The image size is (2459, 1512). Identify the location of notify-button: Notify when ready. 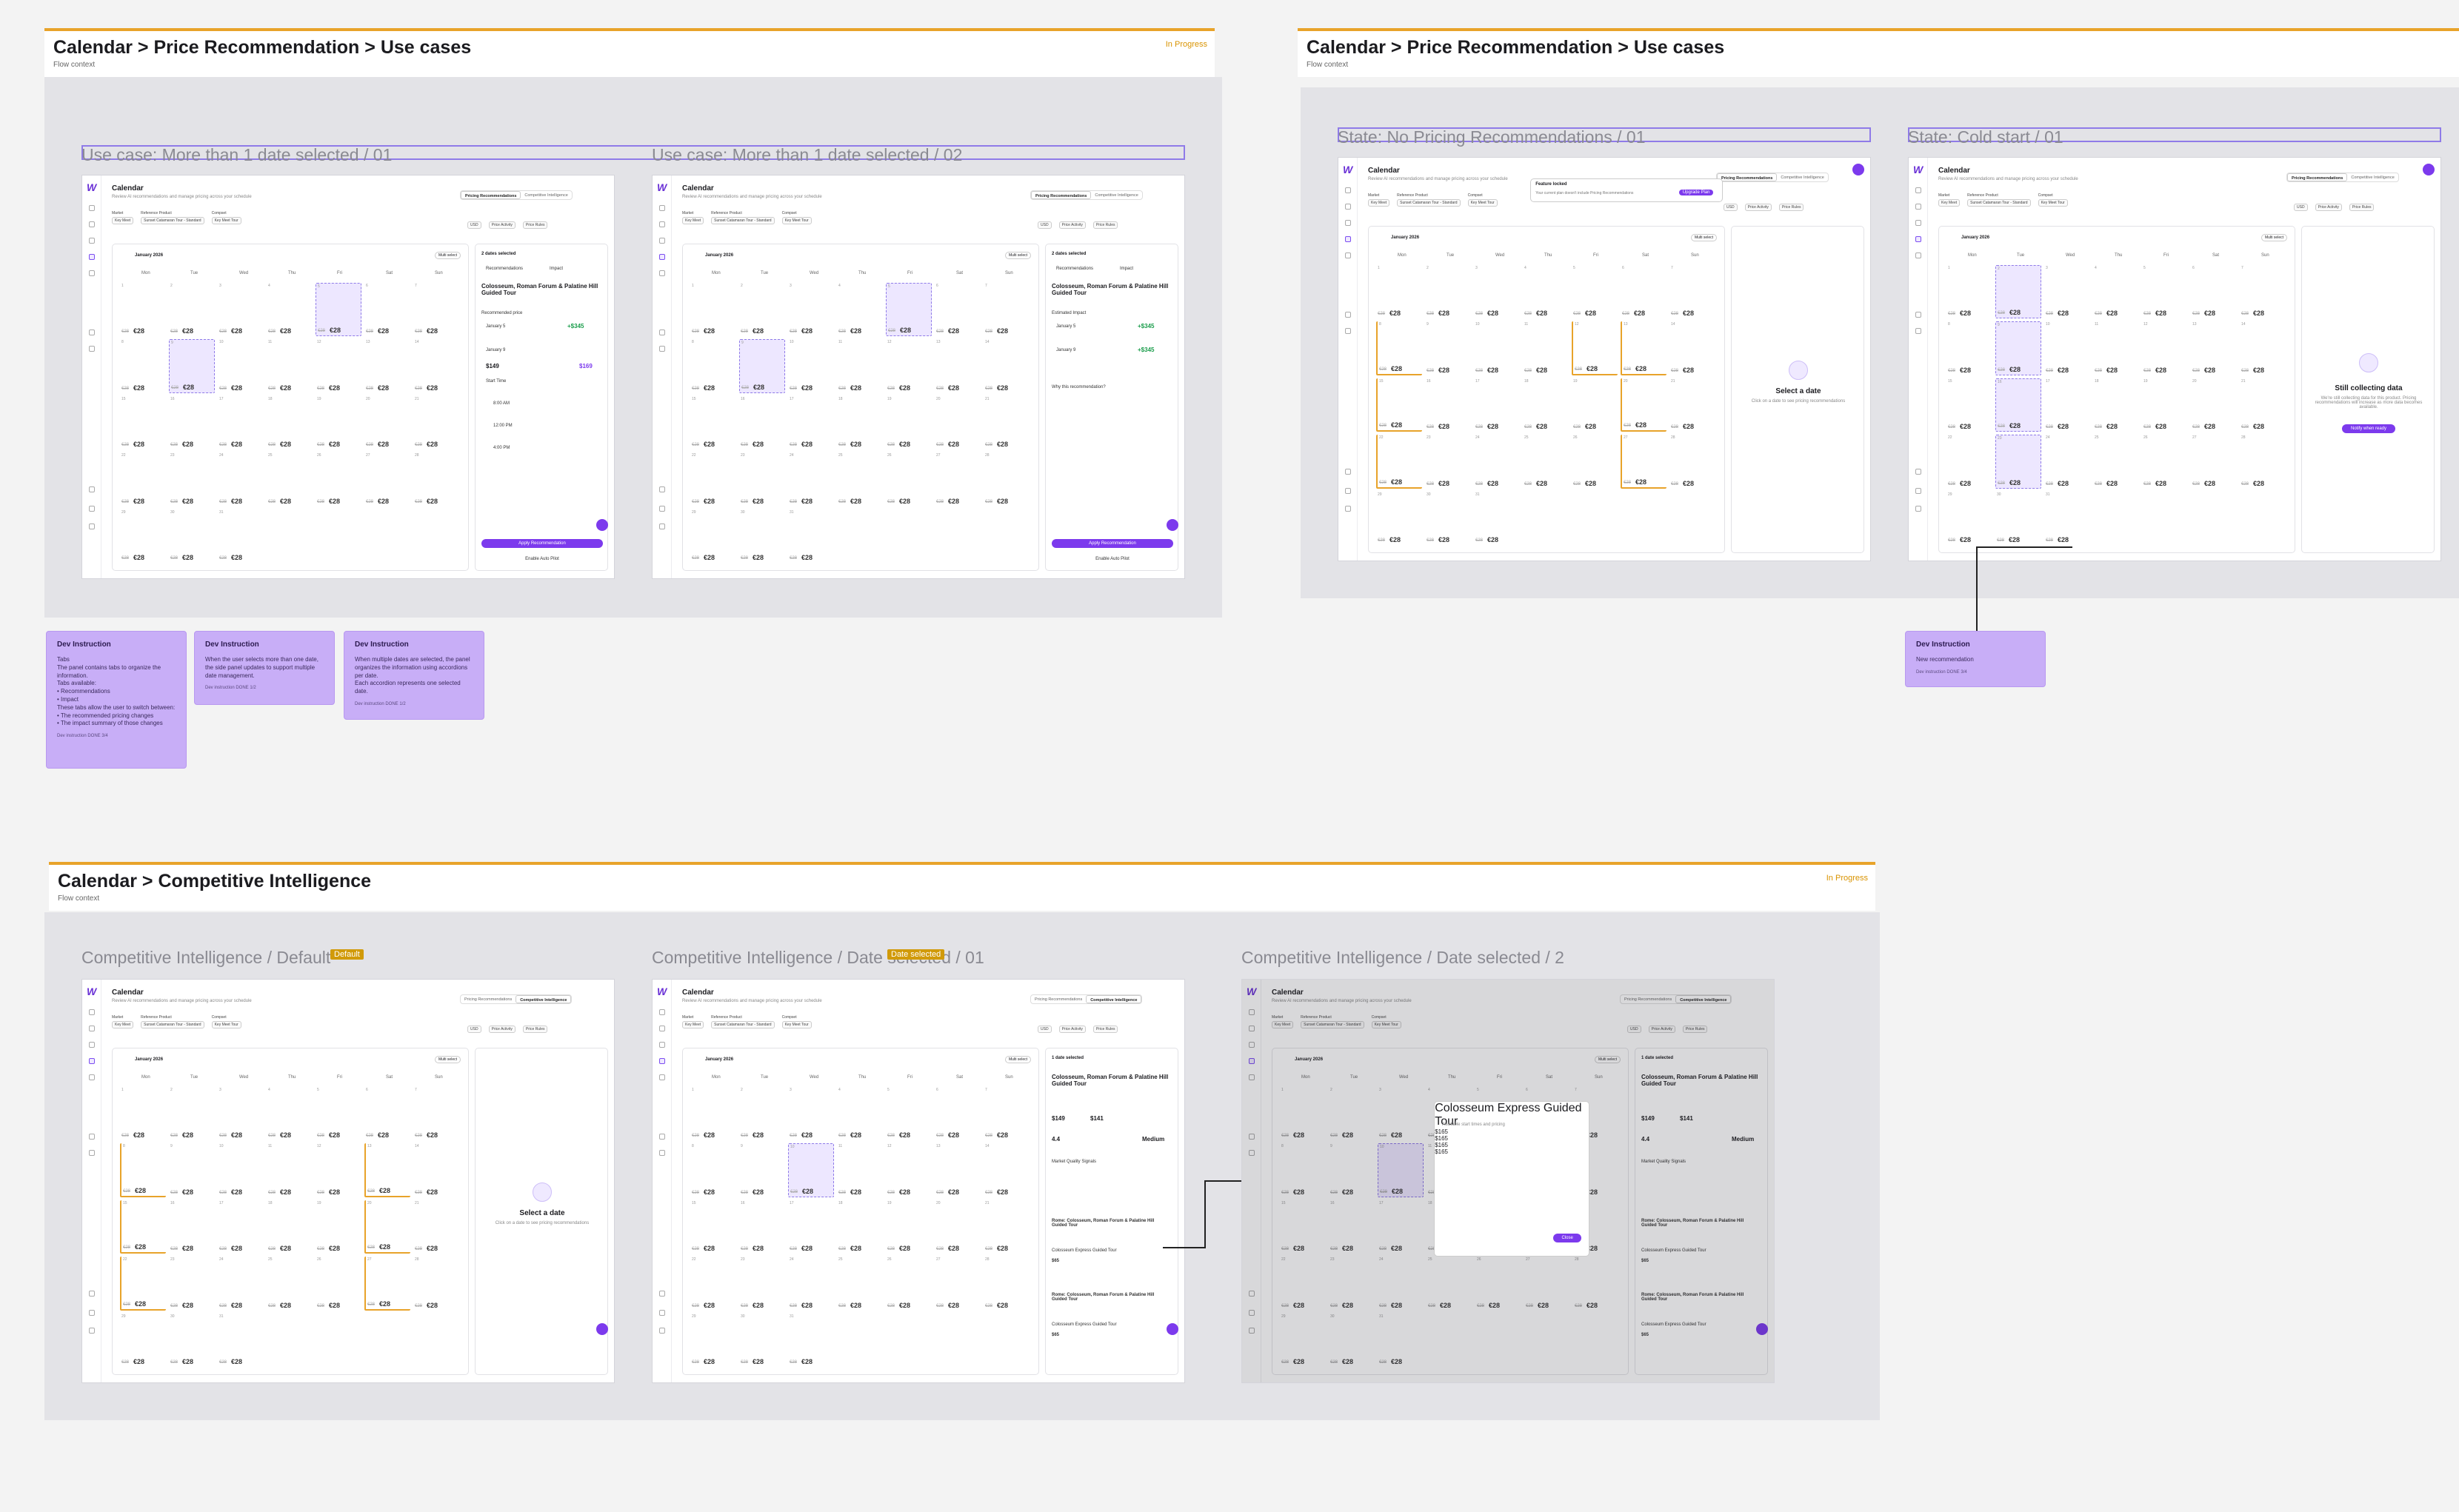
(2368, 428).